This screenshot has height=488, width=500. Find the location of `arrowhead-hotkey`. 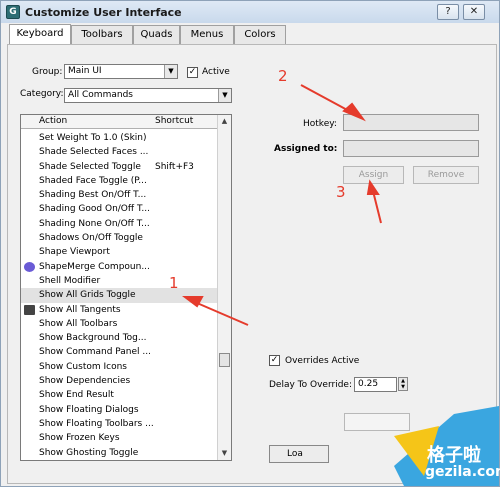

arrowhead-hotkey is located at coordinates (354, 112).